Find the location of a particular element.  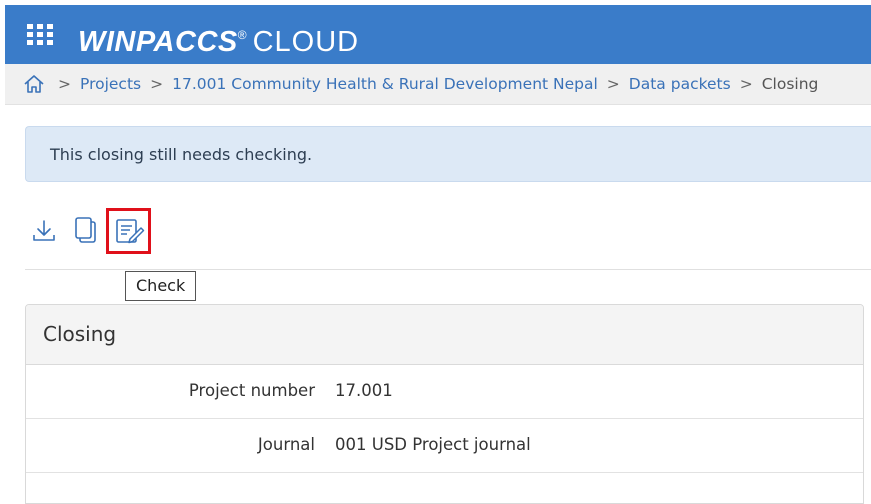

breadcrumb-data-packets: Data packets is located at coordinates (680, 84).